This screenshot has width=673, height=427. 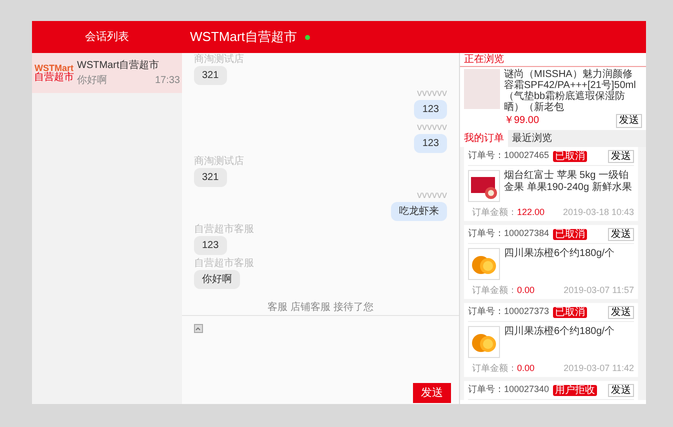 I want to click on send-product-button: 发送, so click(x=629, y=121).